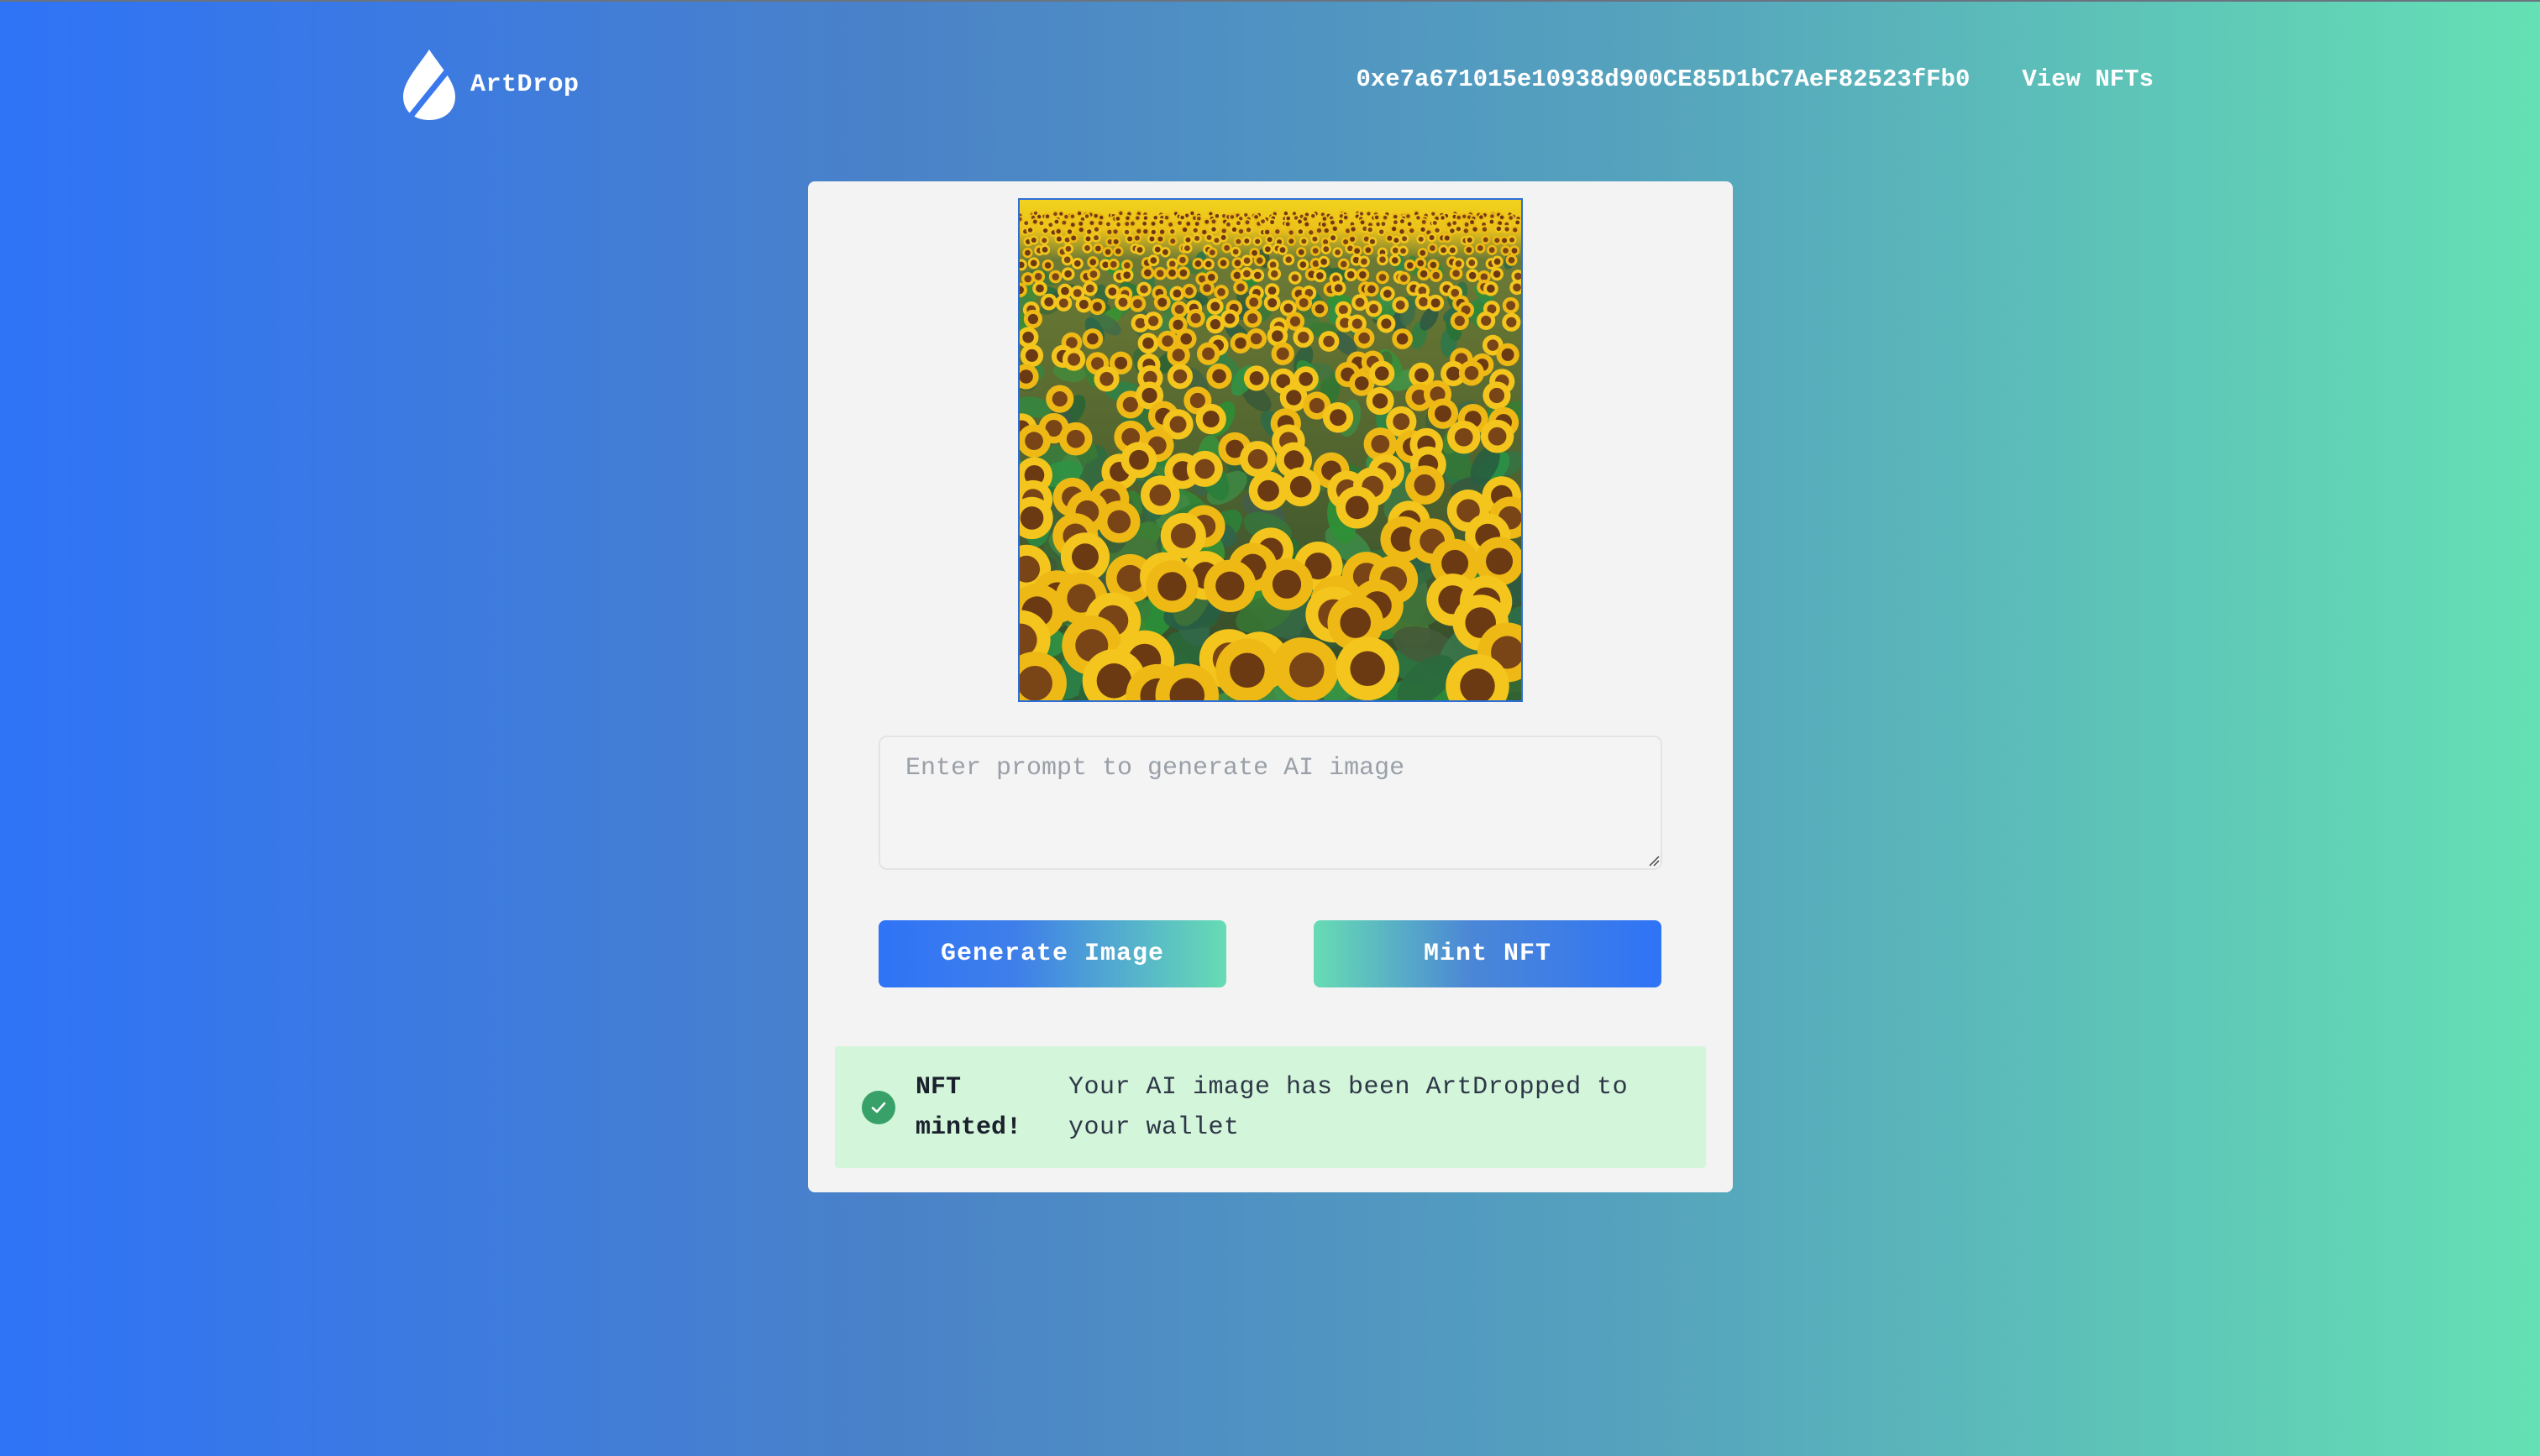 This screenshot has height=1456, width=2540. What do you see at coordinates (1052, 953) in the screenshot?
I see `generate-image-button: Generate Image` at bounding box center [1052, 953].